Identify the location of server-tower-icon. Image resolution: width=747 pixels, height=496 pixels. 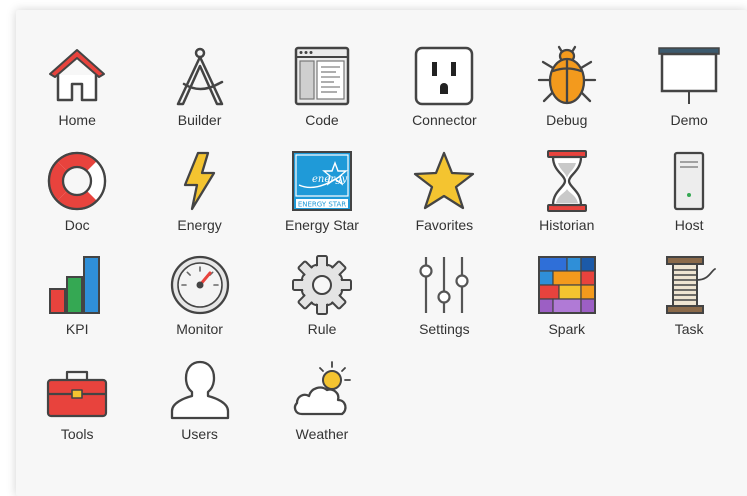
(689, 181).